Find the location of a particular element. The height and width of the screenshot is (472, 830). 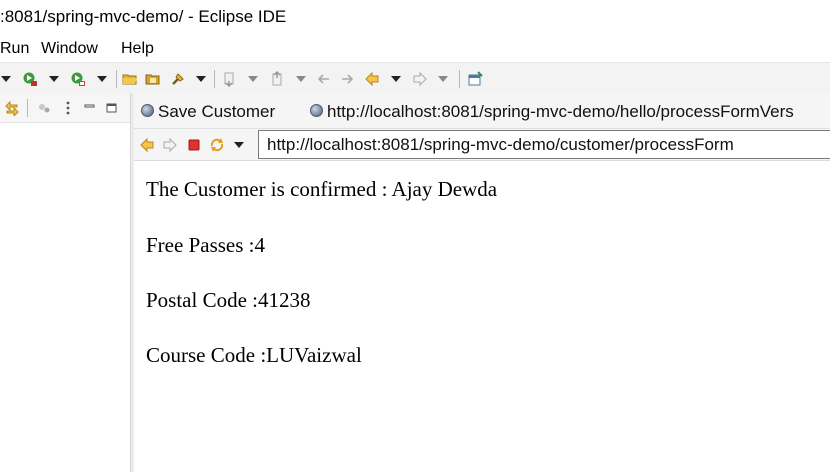

link-with-editor-icon is located at coordinates (12, 108).